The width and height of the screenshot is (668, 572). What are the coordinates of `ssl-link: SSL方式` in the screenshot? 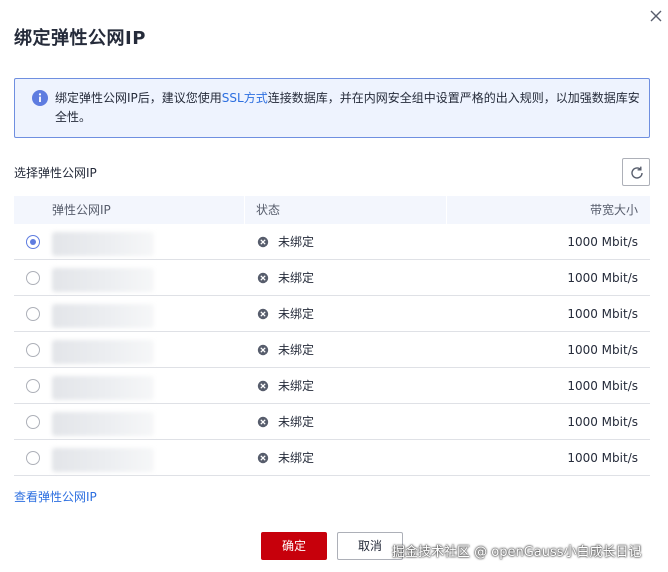 It's located at (245, 98).